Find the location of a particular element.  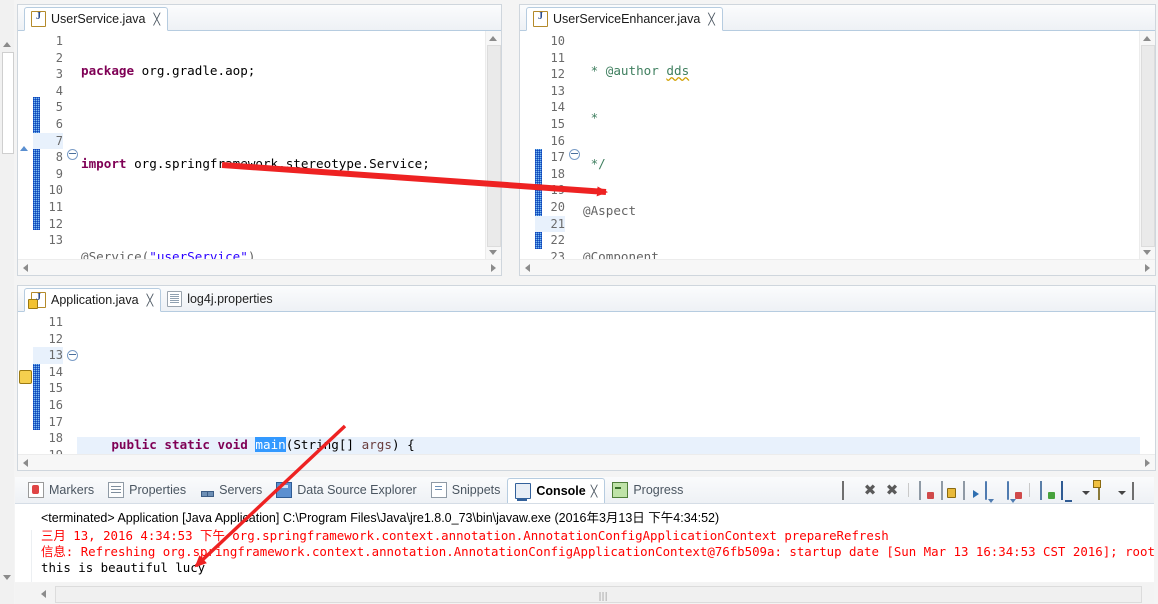

tab-log4j-properties: log4j.properties is located at coordinates (220, 299).